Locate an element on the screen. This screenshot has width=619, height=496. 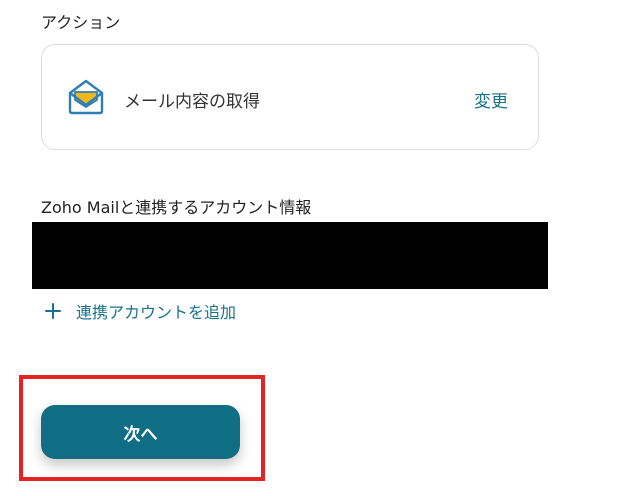
redacted-account-info is located at coordinates (290, 255).